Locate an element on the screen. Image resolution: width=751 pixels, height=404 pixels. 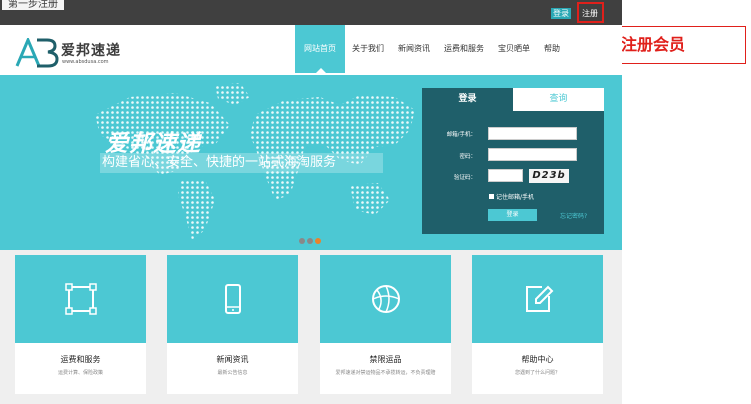
carousel-dot-active is located at coordinates (318, 241).